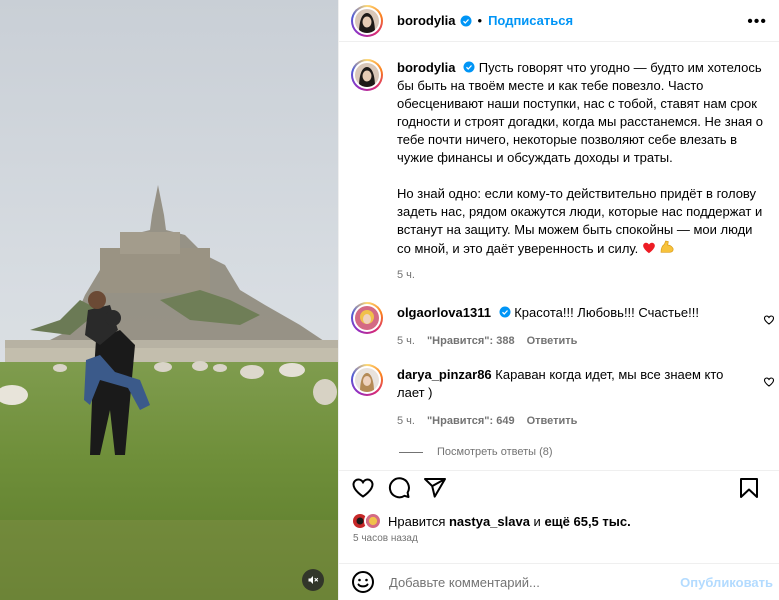 The height and width of the screenshot is (600, 779). What do you see at coordinates (537, 521) in the screenshot?
I see `liked-by-and: и` at bounding box center [537, 521].